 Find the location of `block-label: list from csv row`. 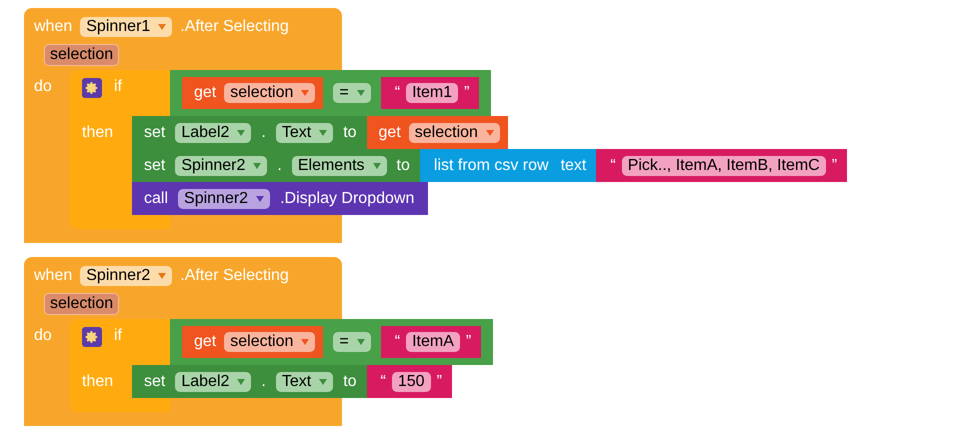

block-label: list from csv row is located at coordinates (491, 165).